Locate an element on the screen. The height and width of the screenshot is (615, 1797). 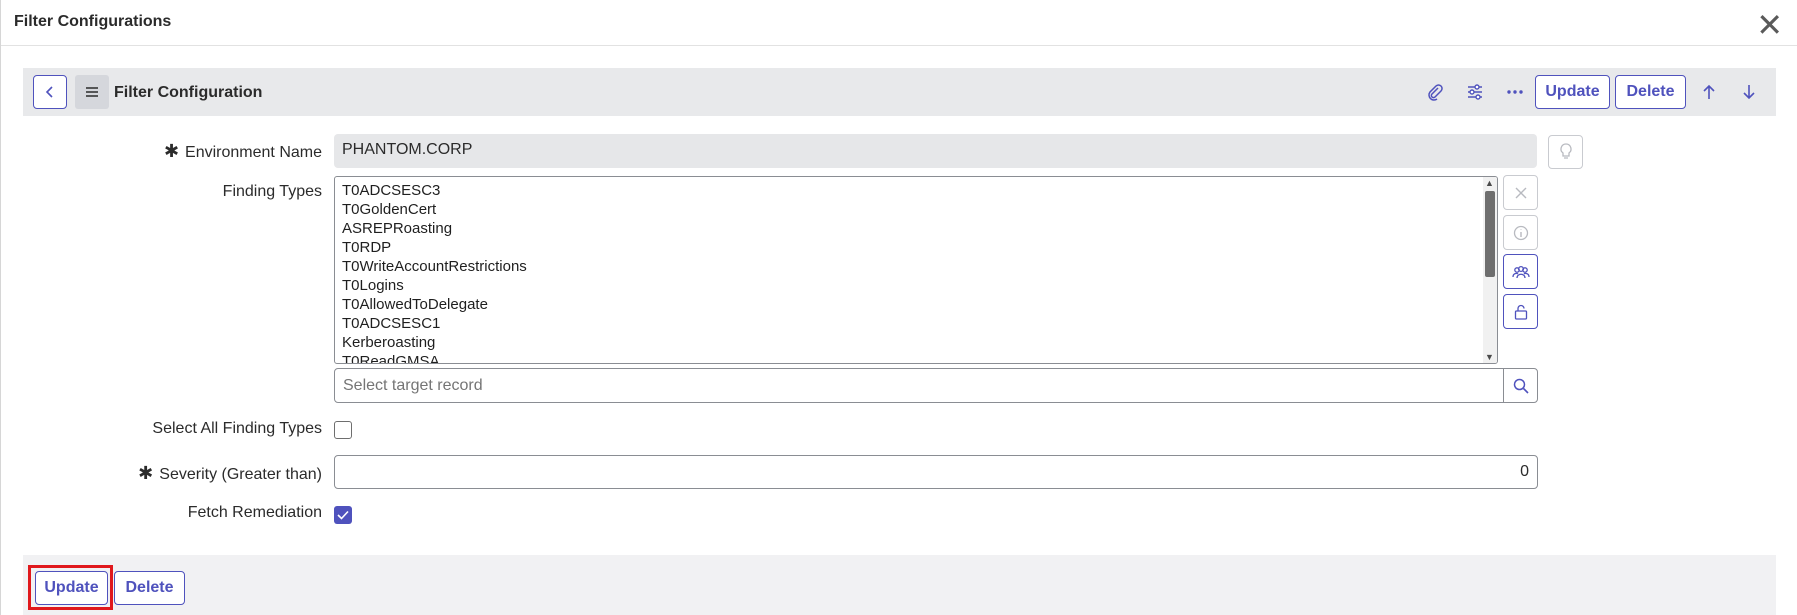
scrollbar-thumb is located at coordinates (1490, 234).